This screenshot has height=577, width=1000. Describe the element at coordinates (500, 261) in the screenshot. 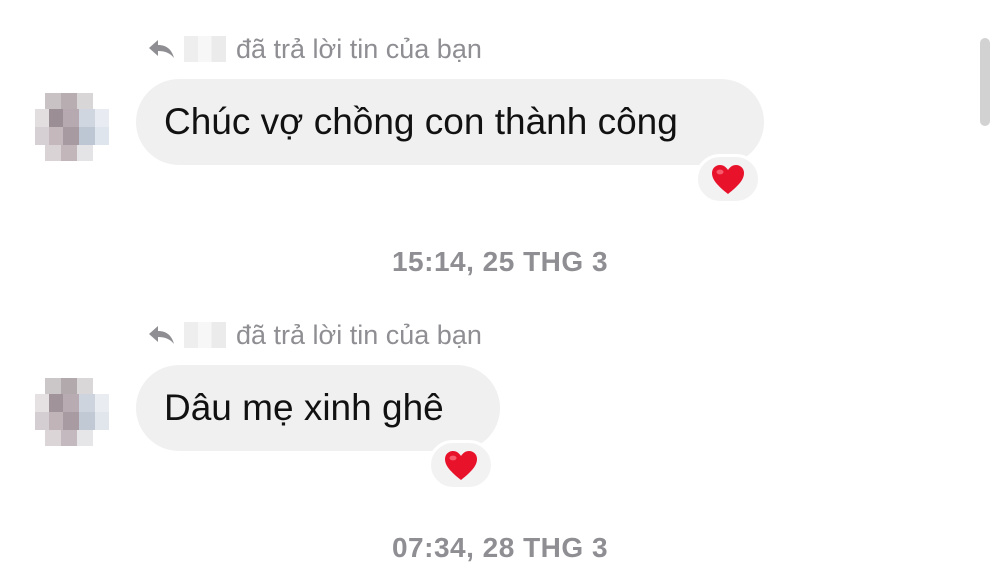

I see `timestamp: 15:14, 25 THG 3` at that location.